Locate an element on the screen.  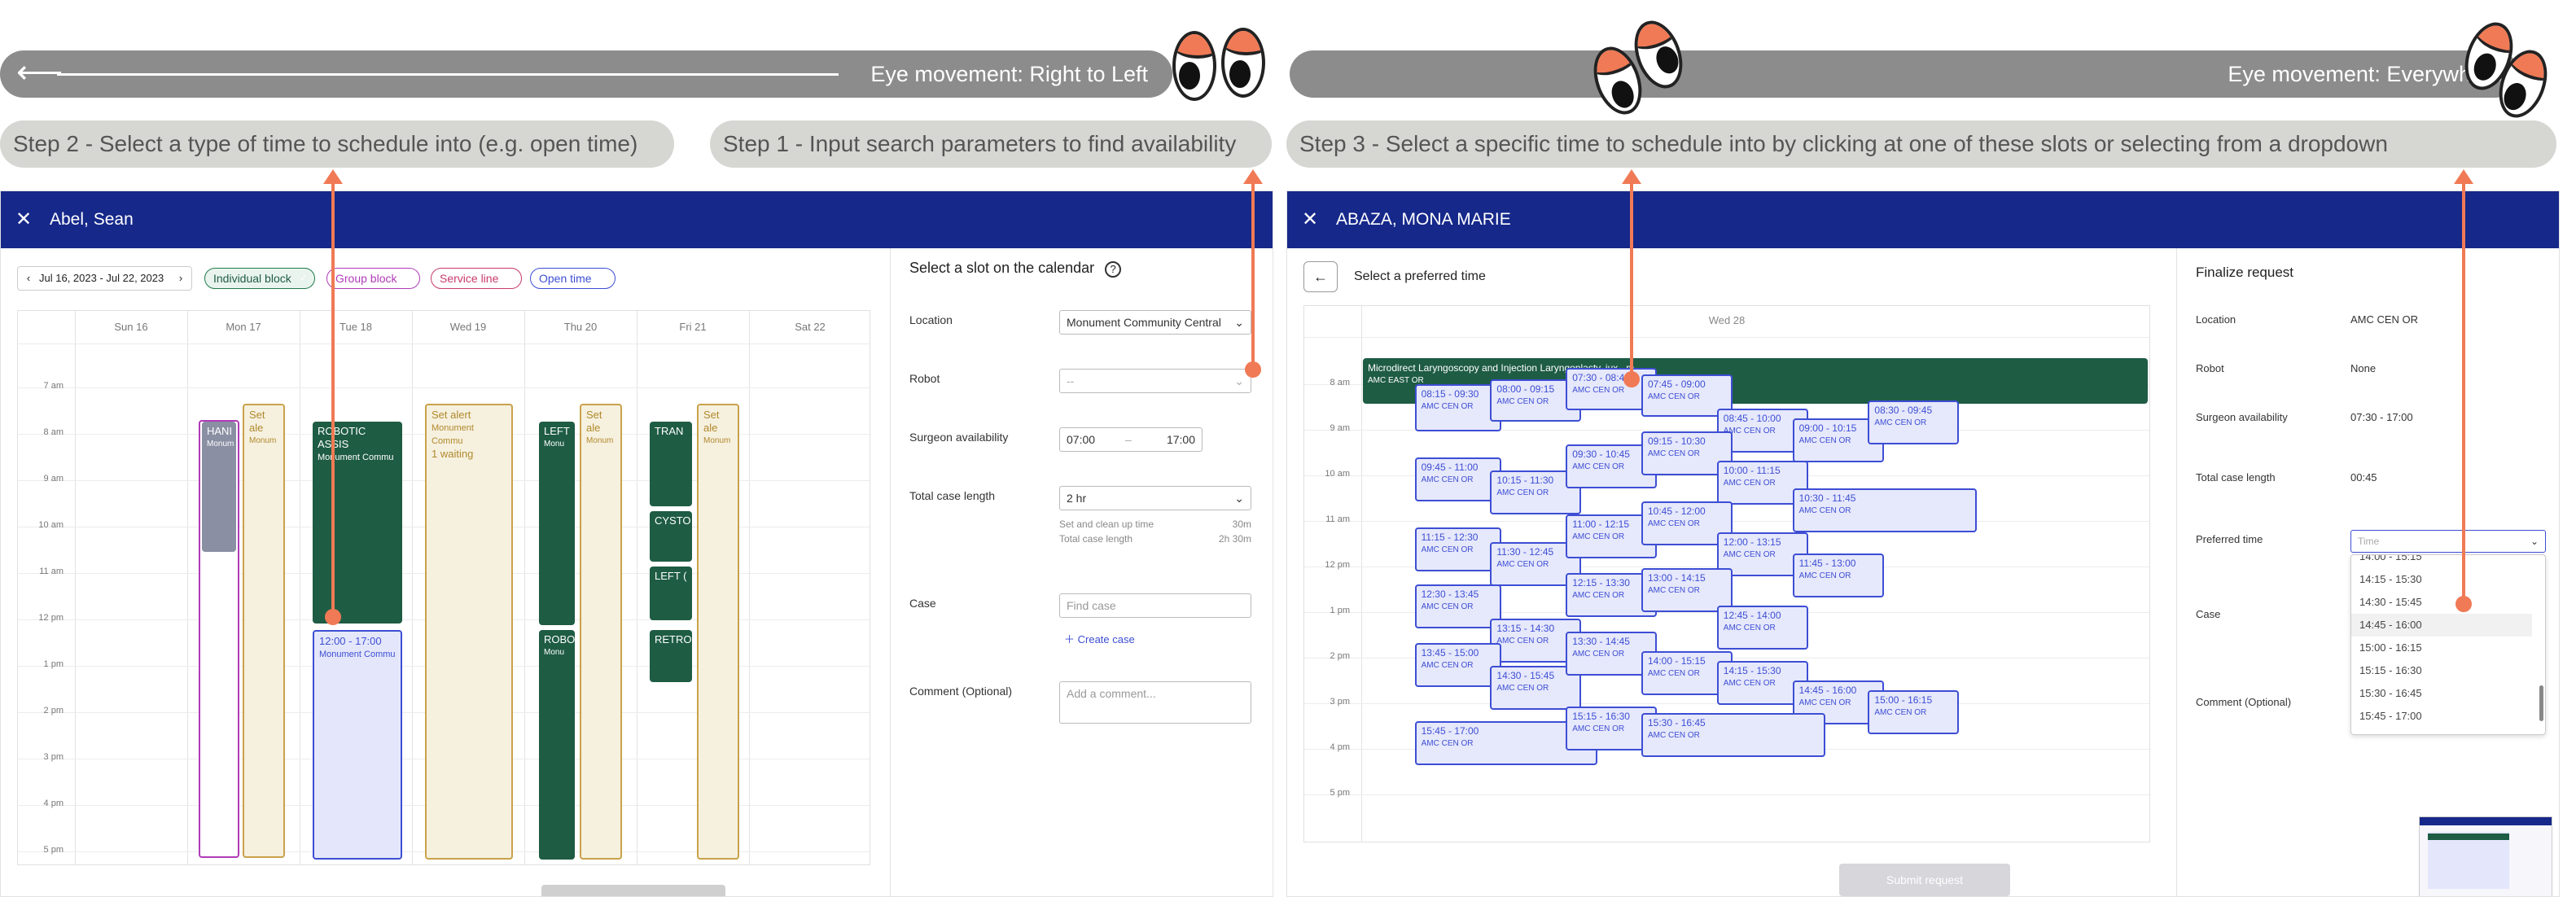
case-length-select: 2 hr ⌄ is located at coordinates (1155, 498).